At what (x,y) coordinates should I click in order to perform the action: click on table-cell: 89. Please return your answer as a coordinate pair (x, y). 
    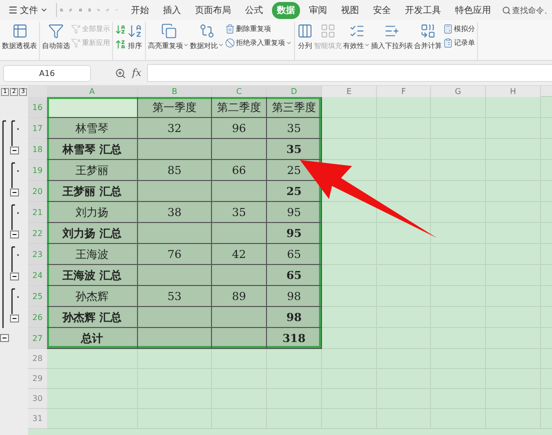
    Looking at the image, I should click on (239, 296).